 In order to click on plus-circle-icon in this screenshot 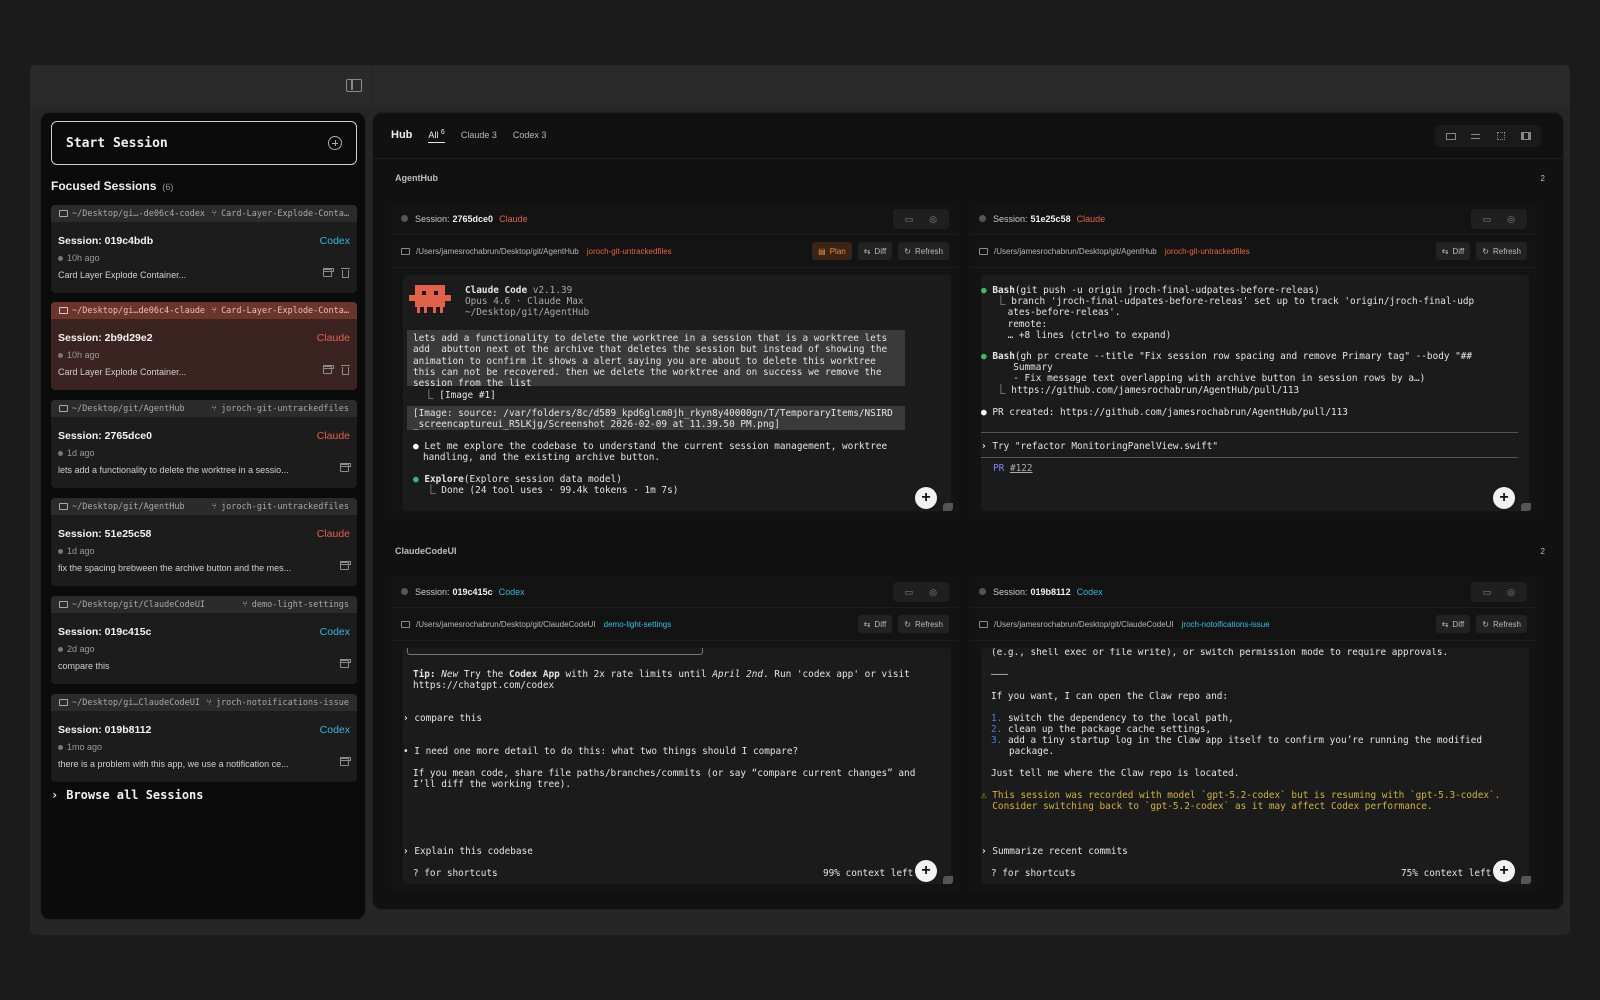, I will do `click(335, 143)`.